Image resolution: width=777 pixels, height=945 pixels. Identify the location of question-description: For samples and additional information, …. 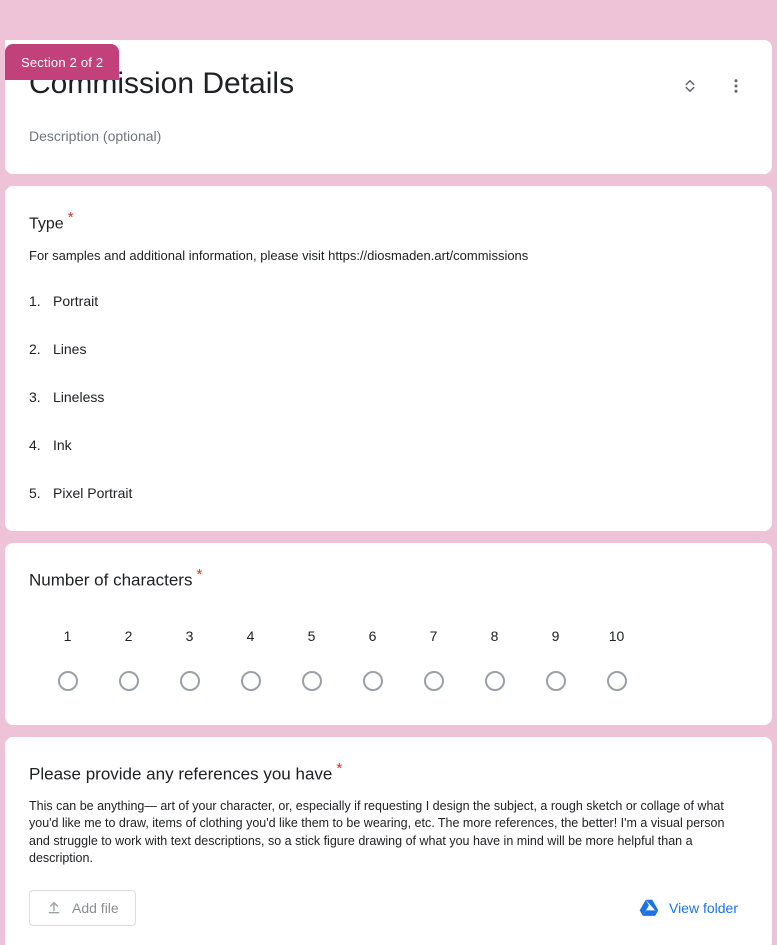
(279, 256).